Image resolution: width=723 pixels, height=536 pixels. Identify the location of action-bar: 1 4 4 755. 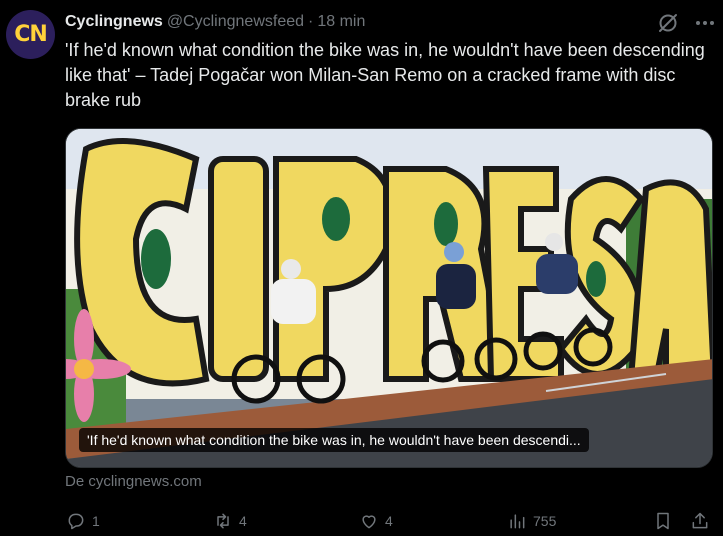
(361, 521).